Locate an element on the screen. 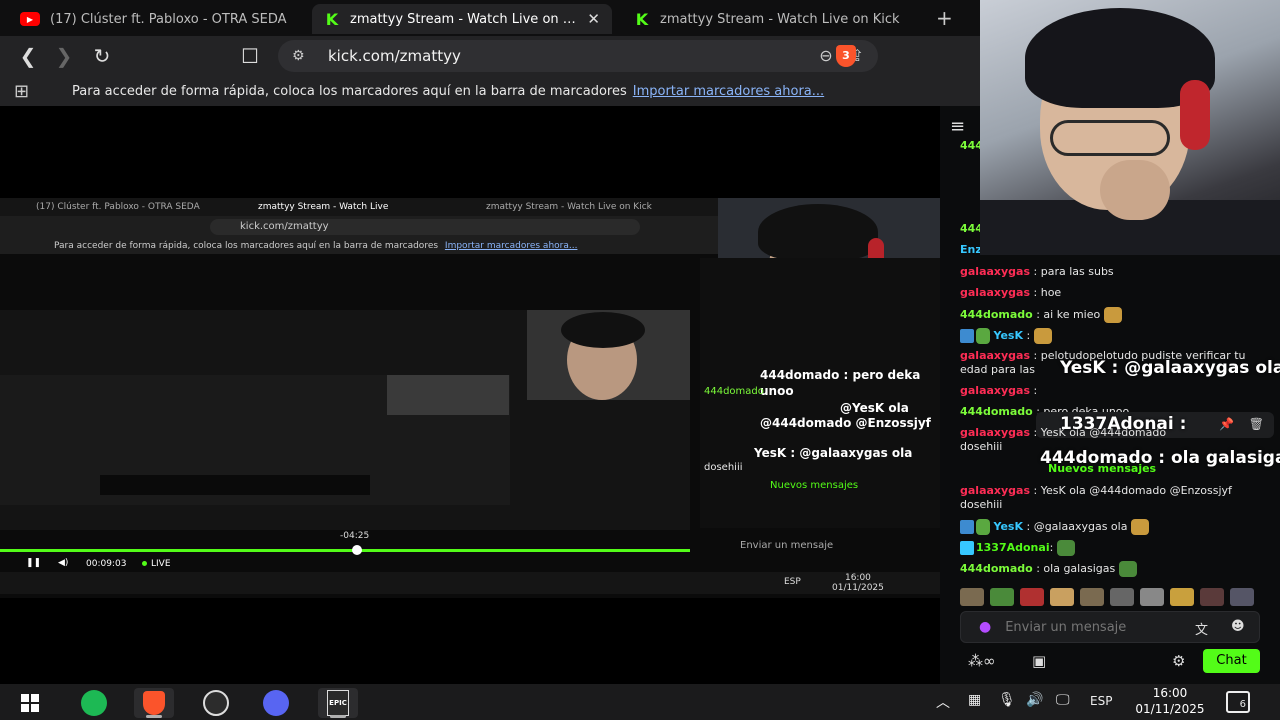  microphone-icon: 🎙 is located at coordinates (1007, 700).